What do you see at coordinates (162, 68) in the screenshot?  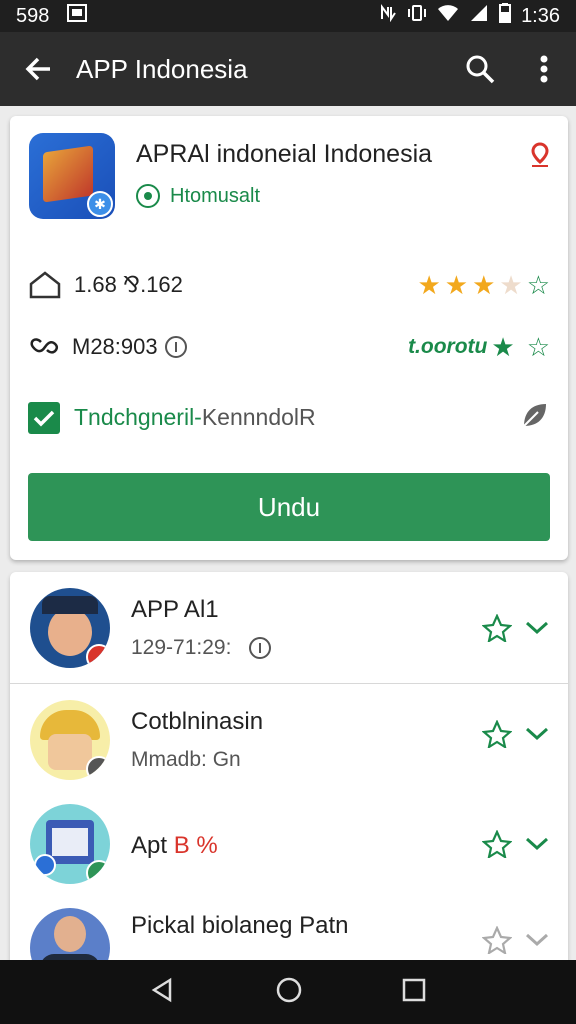 I see `page-title: APP Indonesia` at bounding box center [162, 68].